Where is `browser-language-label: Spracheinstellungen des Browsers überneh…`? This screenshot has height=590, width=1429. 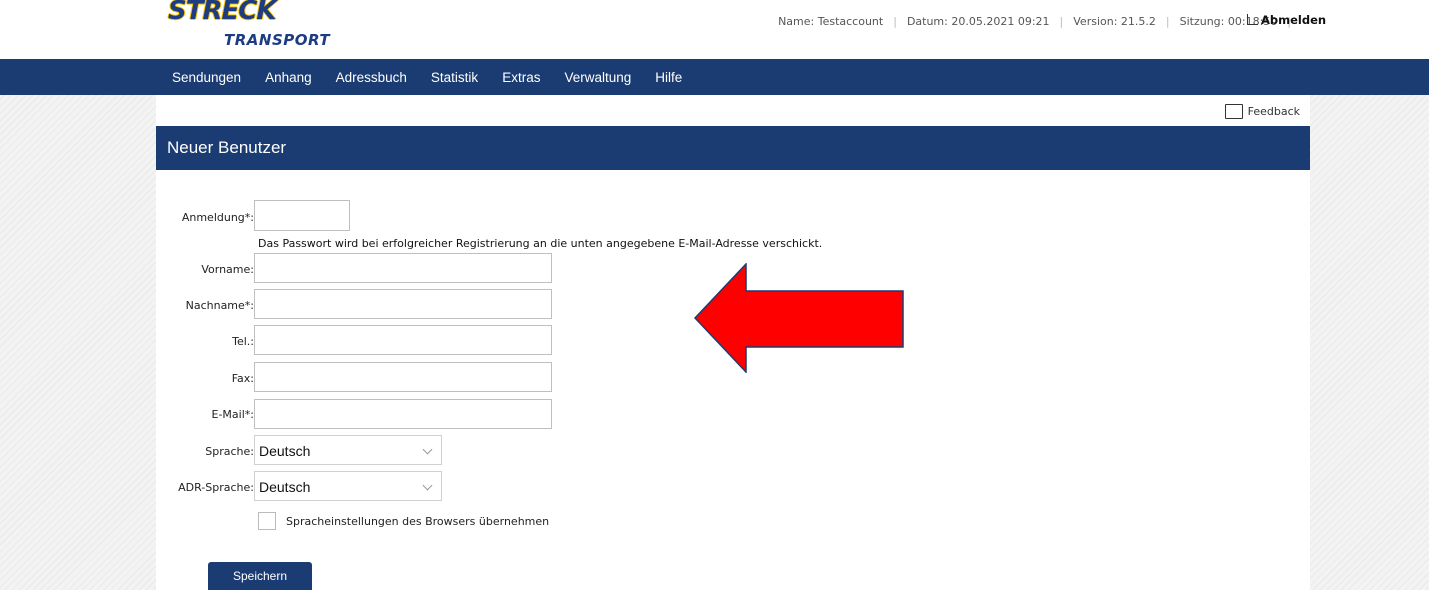
browser-language-label: Spracheinstellungen des Browsers überneh… is located at coordinates (418, 521).